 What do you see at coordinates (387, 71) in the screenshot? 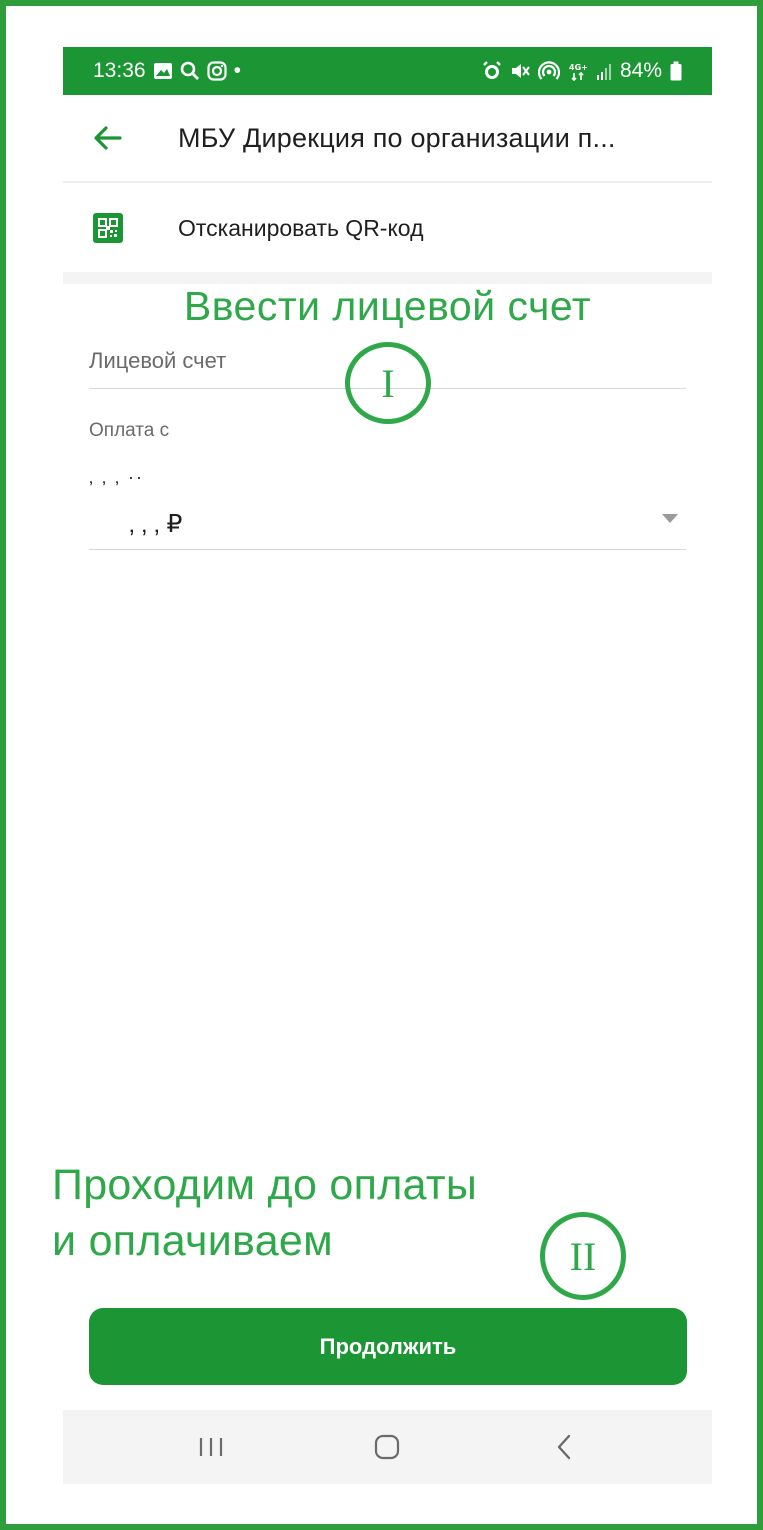
I see `status-bar: 13:36 • 4G+ 84%` at bounding box center [387, 71].